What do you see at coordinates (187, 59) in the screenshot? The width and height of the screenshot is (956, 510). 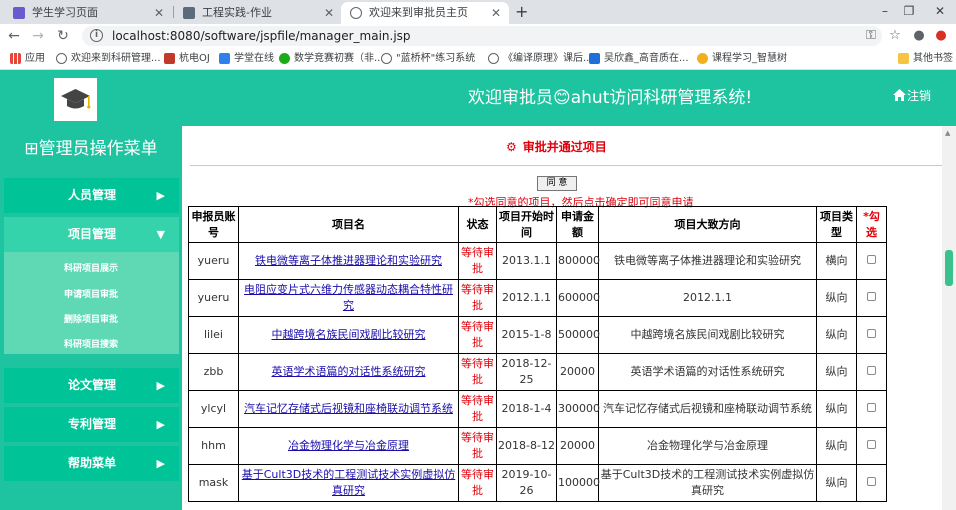 I see `bookmark-item: 杭电OJ` at bounding box center [187, 59].